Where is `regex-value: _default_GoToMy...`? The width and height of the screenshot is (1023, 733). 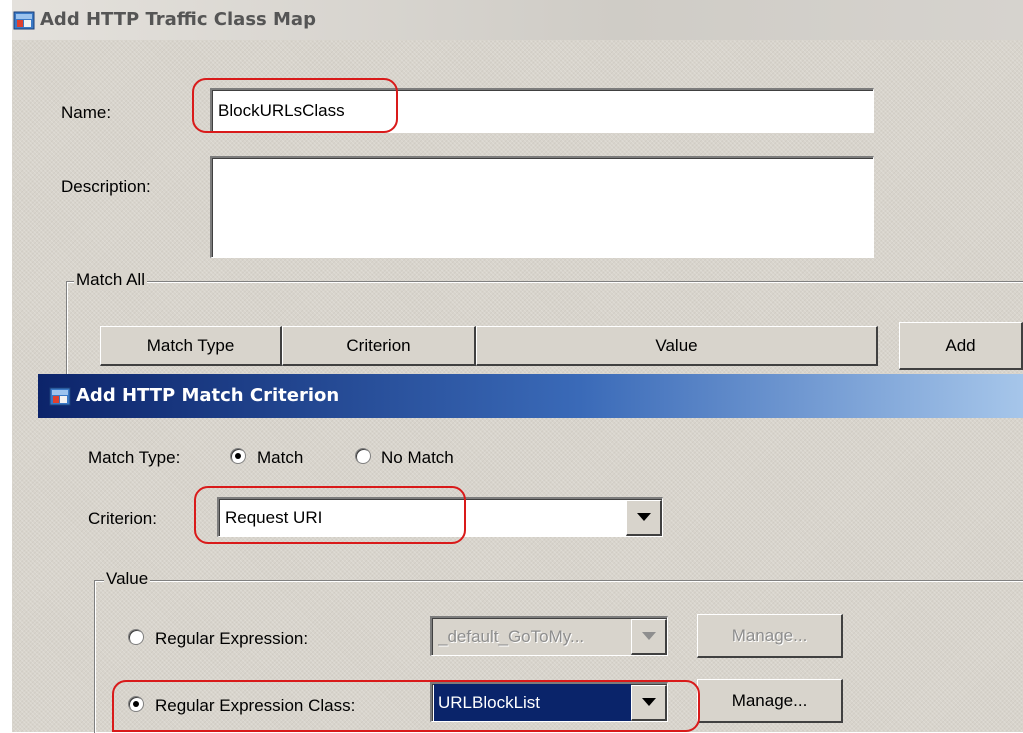
regex-value: _default_GoToMy... is located at coordinates (511, 636).